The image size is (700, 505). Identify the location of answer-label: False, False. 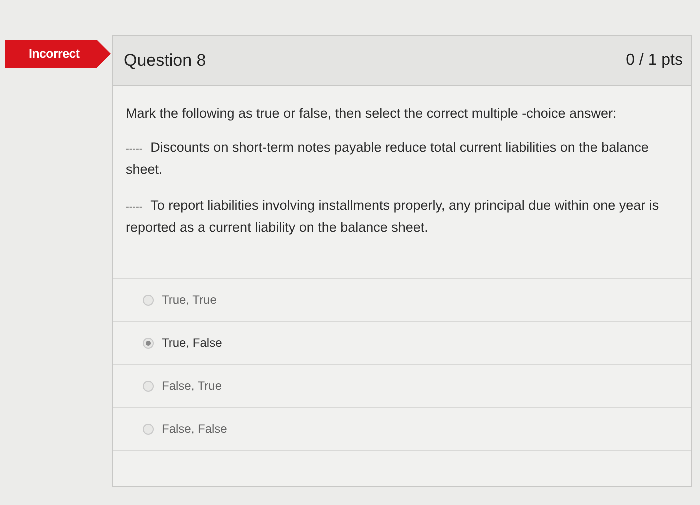
(195, 429).